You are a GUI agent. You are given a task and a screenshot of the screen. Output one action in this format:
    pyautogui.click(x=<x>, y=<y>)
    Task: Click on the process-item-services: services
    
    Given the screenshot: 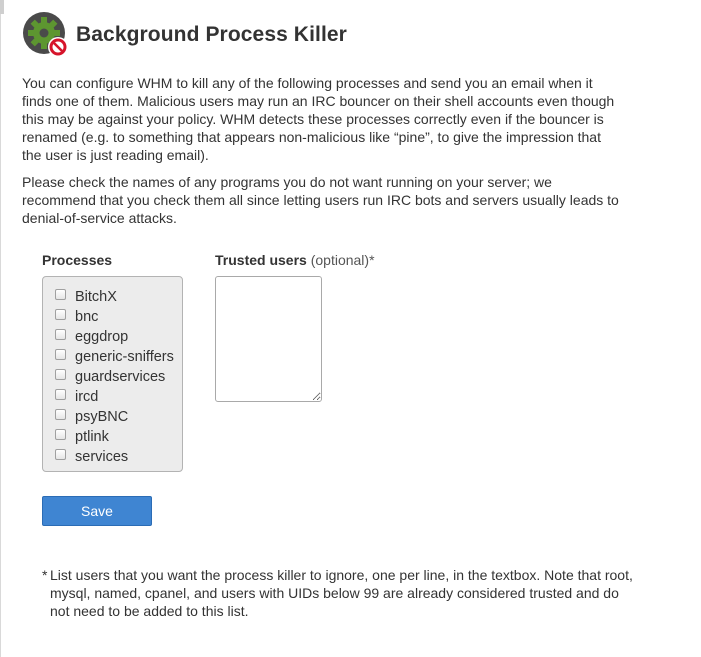 What is the action you would take?
    pyautogui.click(x=118, y=457)
    